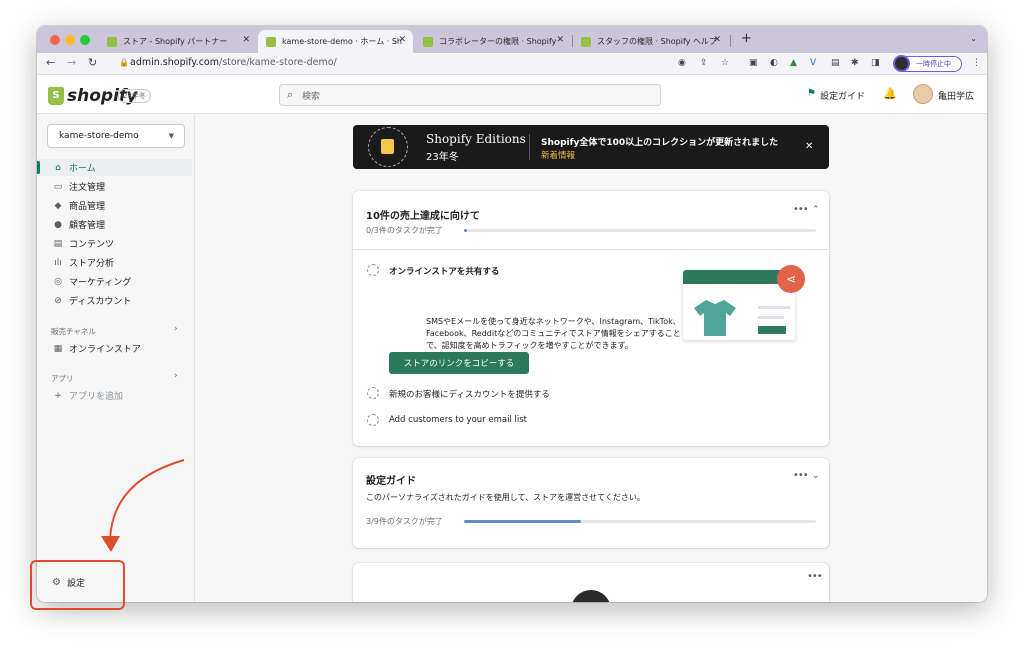 This screenshot has height=651, width=1024. What do you see at coordinates (143, 505) in the screenshot?
I see `annotation-arrow` at bounding box center [143, 505].